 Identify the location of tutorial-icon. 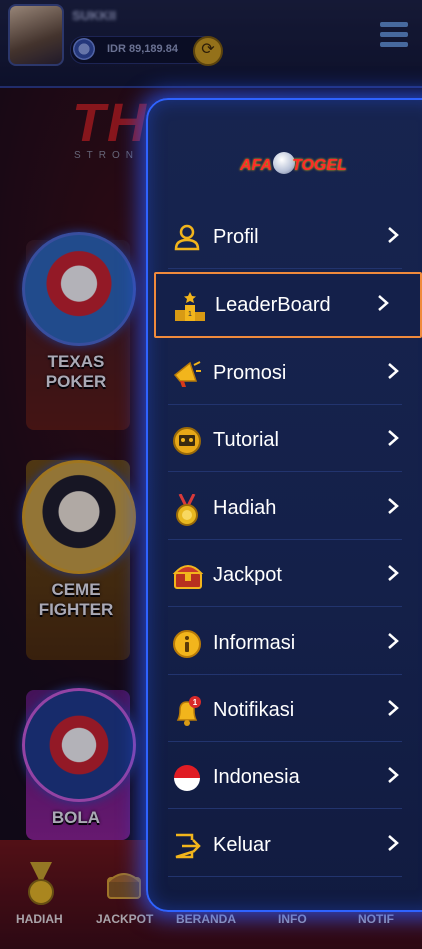
(187, 441).